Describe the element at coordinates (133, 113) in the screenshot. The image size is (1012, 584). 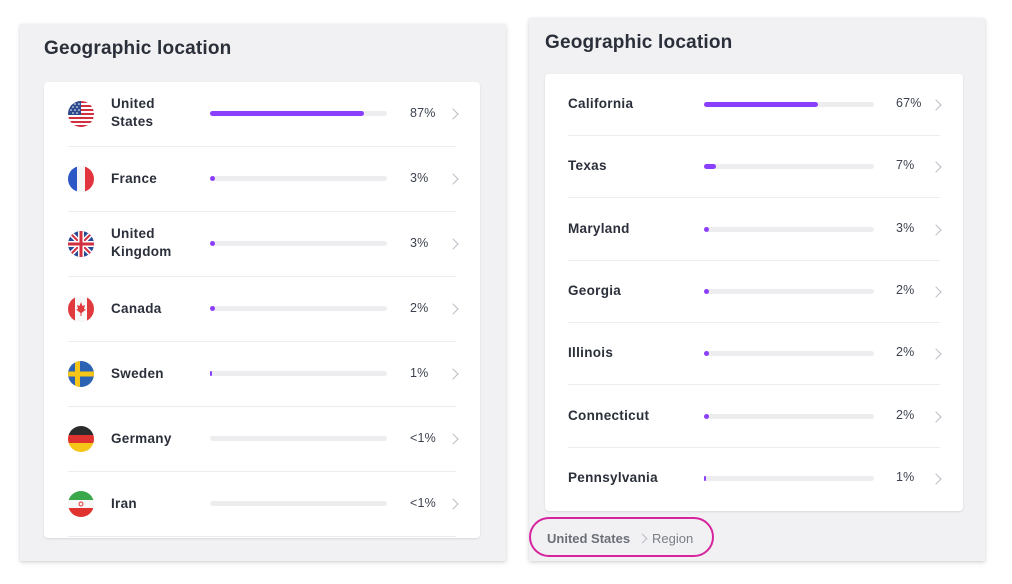
I see `country-name: United States` at that location.